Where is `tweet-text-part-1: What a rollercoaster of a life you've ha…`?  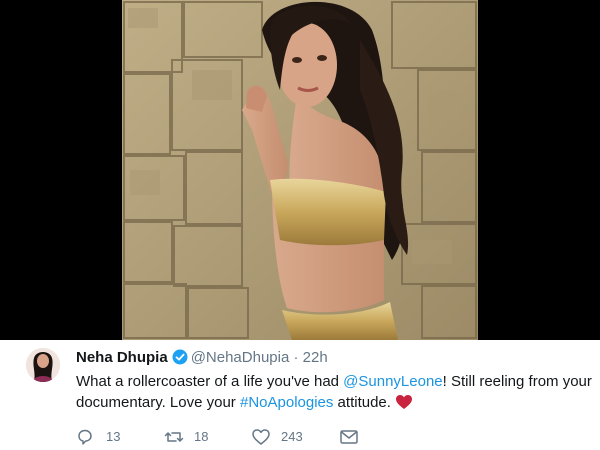 tweet-text-part-1: What a rollercoaster of a life you've ha… is located at coordinates (210, 381).